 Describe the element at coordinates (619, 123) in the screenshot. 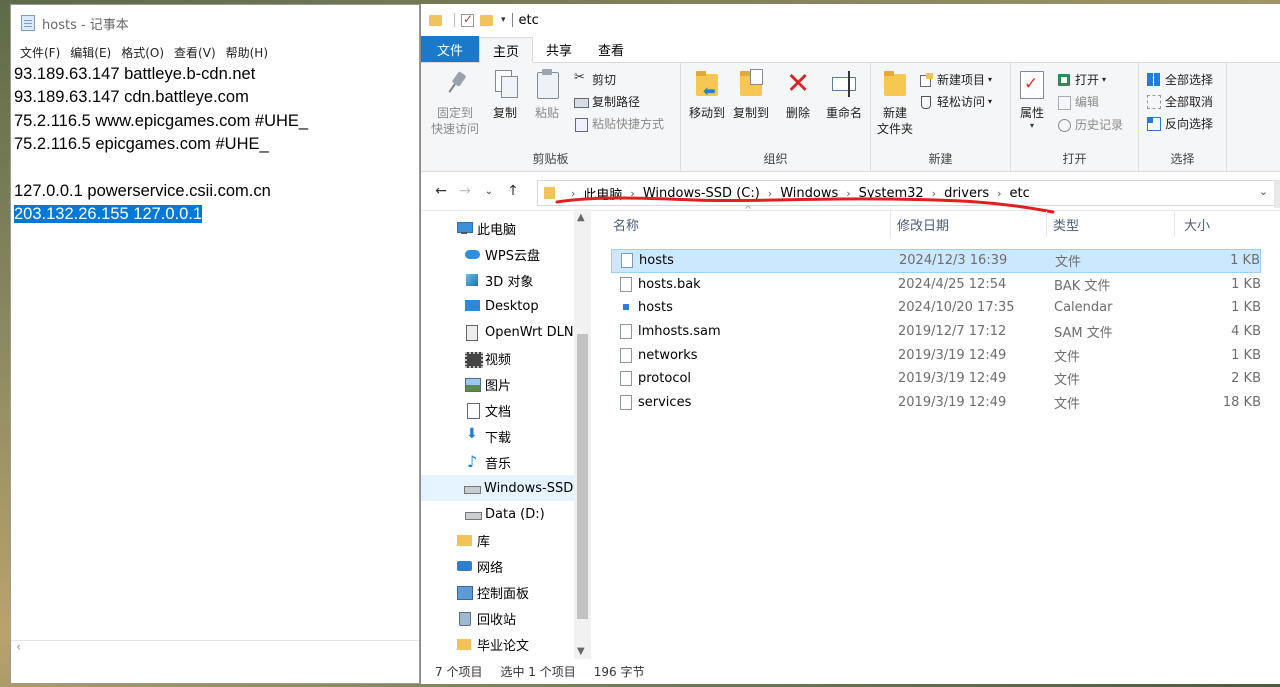

I see `paste-shortcut-button: 粘贴快捷方式` at that location.